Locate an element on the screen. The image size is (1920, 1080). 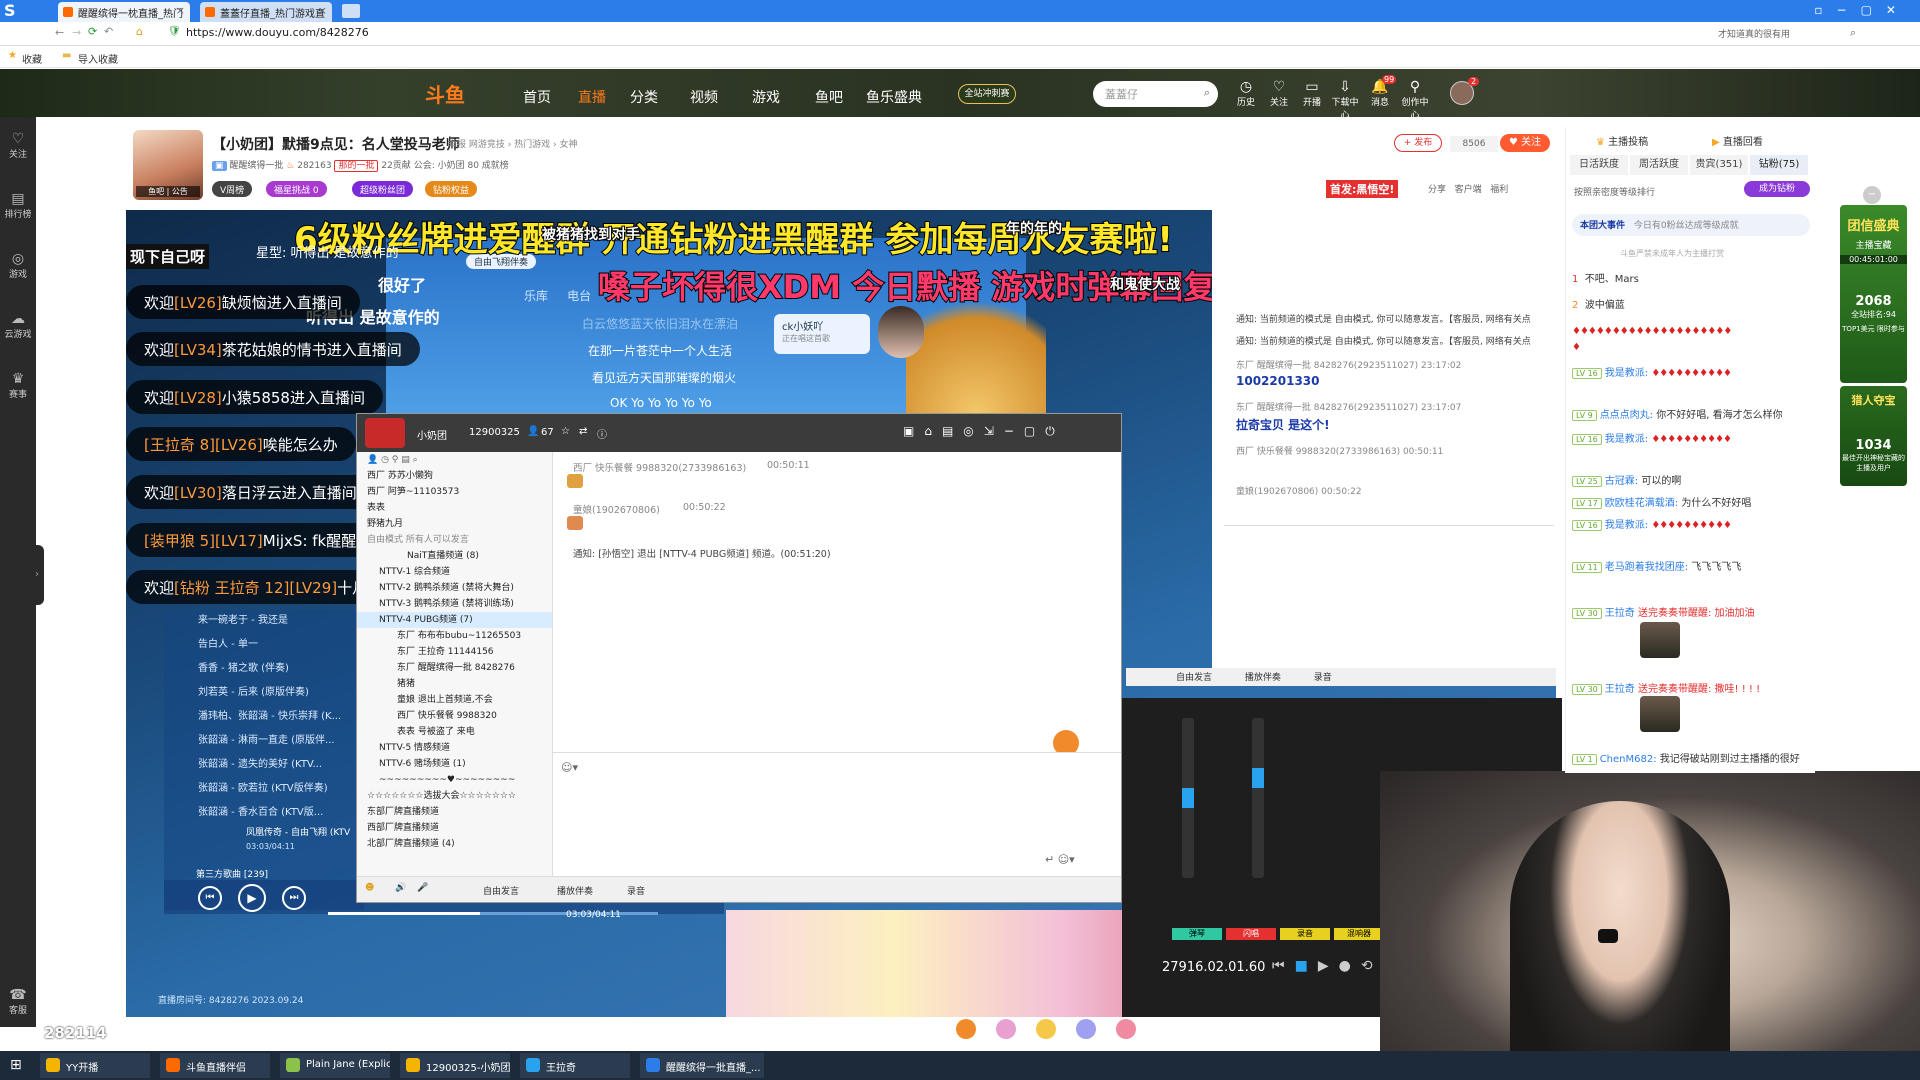
nav-gala: 鱼乐盛典 is located at coordinates (894, 97).